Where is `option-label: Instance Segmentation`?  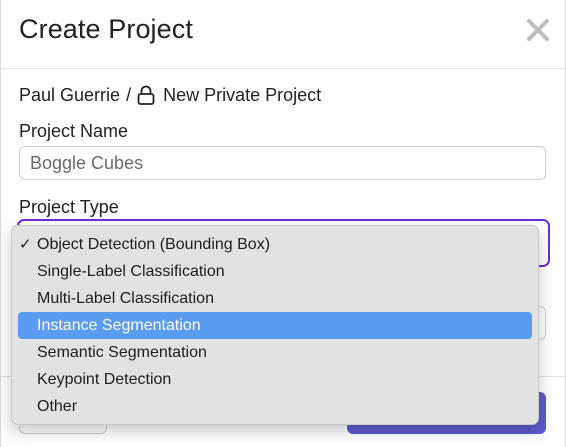 option-label: Instance Segmentation is located at coordinates (119, 325).